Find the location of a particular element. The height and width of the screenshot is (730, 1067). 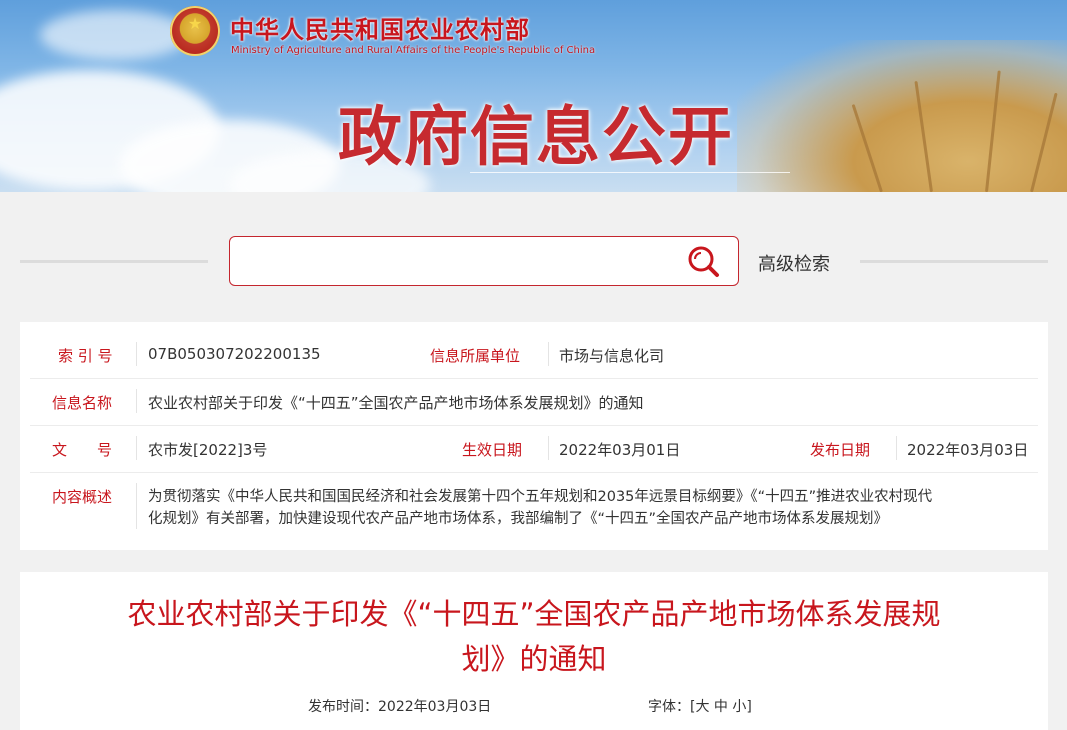

info-row-index: 索 引 号 07B050307202200135 信息所属单位 市场与信息化司 is located at coordinates (534, 355).